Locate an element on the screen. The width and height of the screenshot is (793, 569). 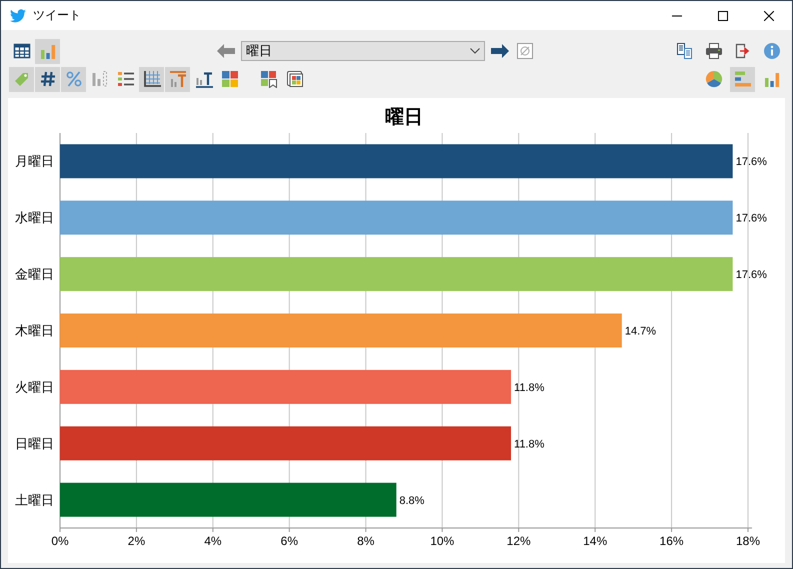
category-label: 火曜日 is located at coordinates (34, 386).